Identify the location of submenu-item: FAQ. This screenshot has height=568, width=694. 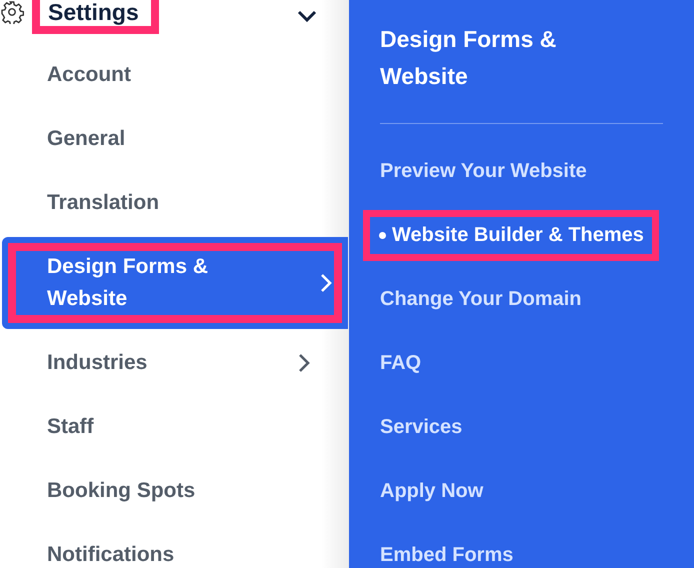
(401, 363).